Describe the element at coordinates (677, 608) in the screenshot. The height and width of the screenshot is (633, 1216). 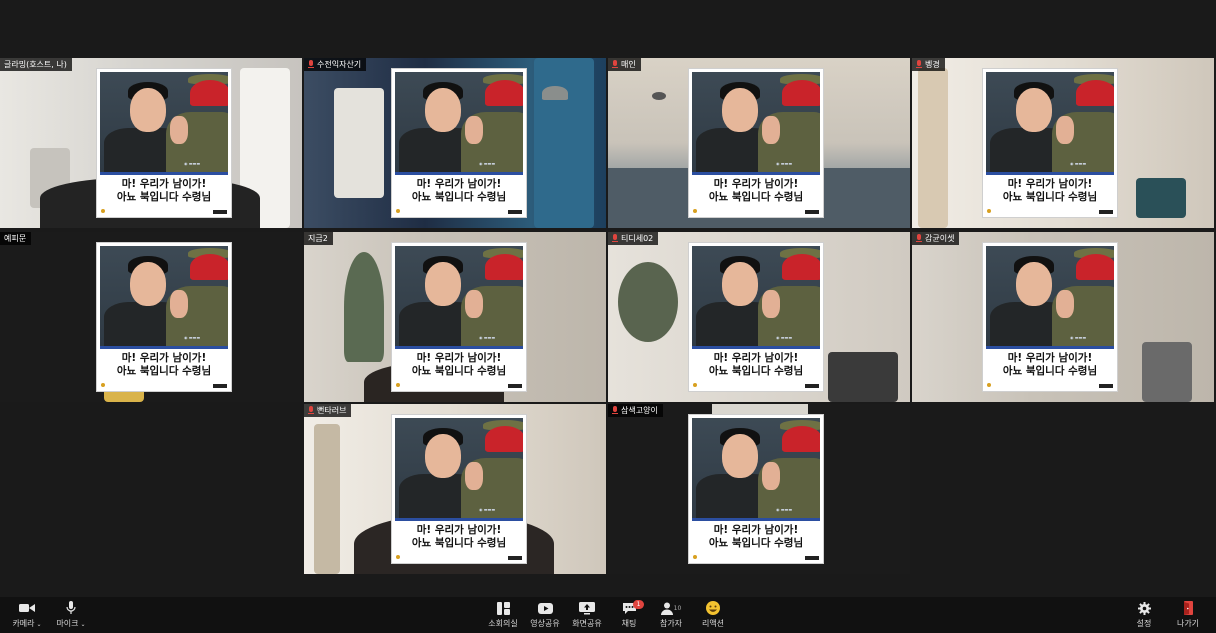
I see `participants-count: 10` at that location.